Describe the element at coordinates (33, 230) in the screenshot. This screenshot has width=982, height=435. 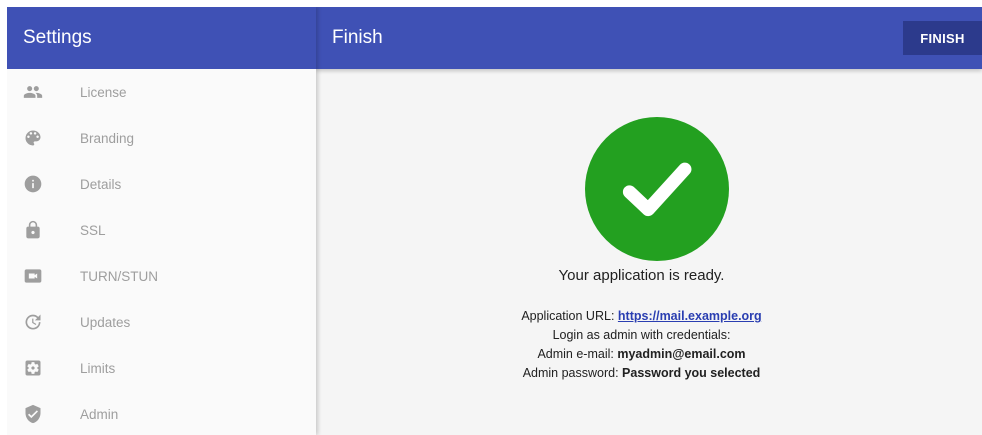
I see `lock-icon` at that location.